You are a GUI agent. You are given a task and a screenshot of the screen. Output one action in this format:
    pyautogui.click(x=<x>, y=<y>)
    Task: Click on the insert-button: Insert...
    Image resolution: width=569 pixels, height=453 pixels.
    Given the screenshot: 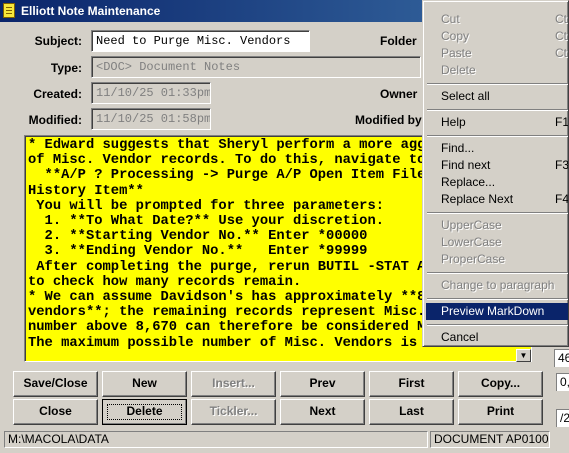 What is the action you would take?
    pyautogui.click(x=233, y=384)
    